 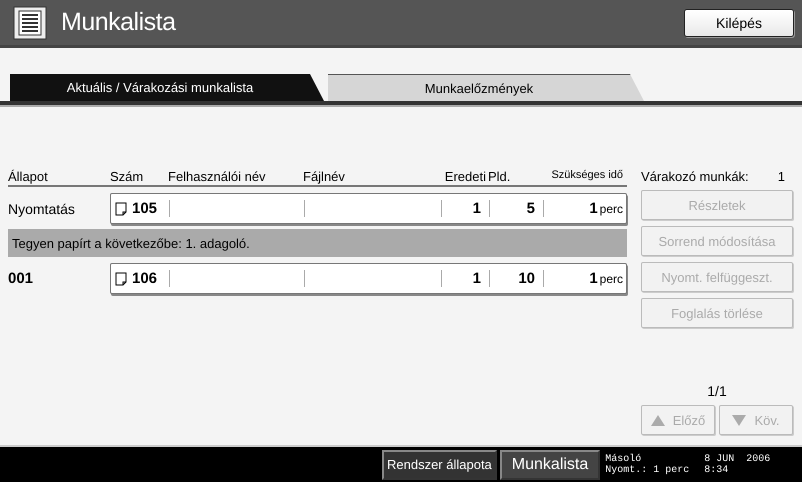 What do you see at coordinates (368, 278) in the screenshot?
I see `job-row: 106 1 10 1 perc` at bounding box center [368, 278].